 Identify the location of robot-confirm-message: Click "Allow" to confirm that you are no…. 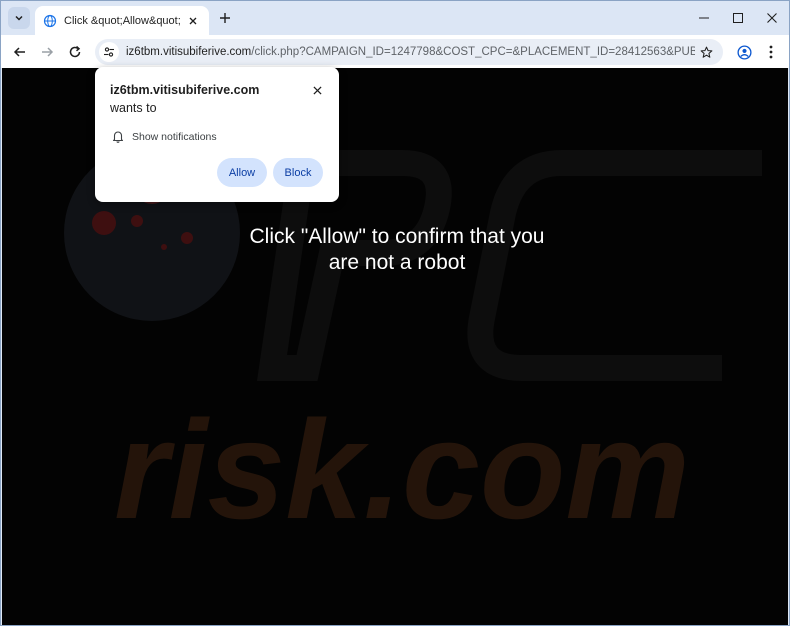
(397, 249).